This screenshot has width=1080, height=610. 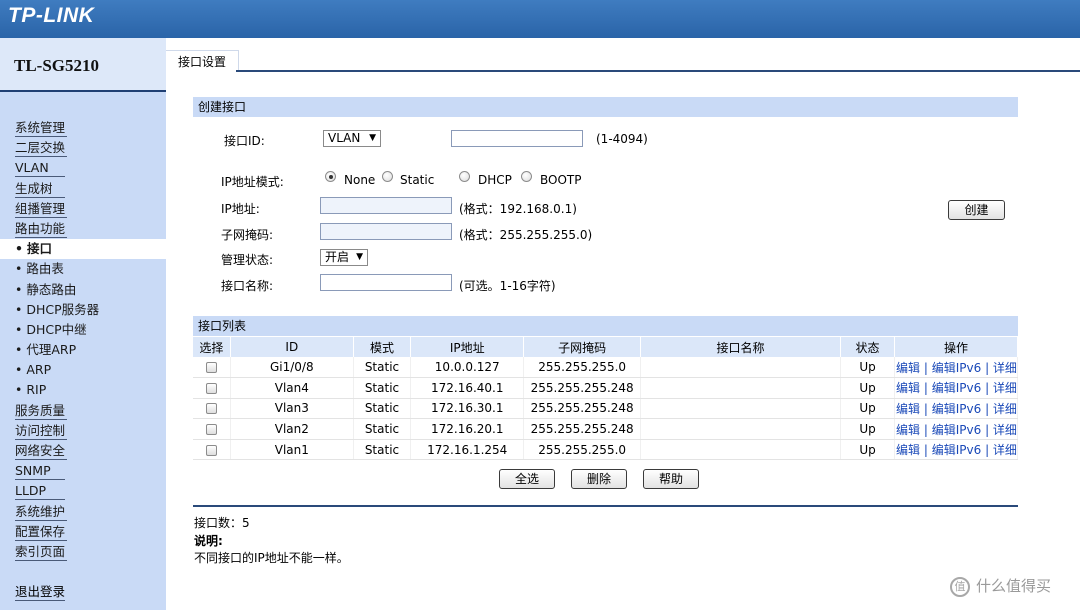 I want to click on sidebar-item: • DHCP服务器, so click(x=83, y=310).